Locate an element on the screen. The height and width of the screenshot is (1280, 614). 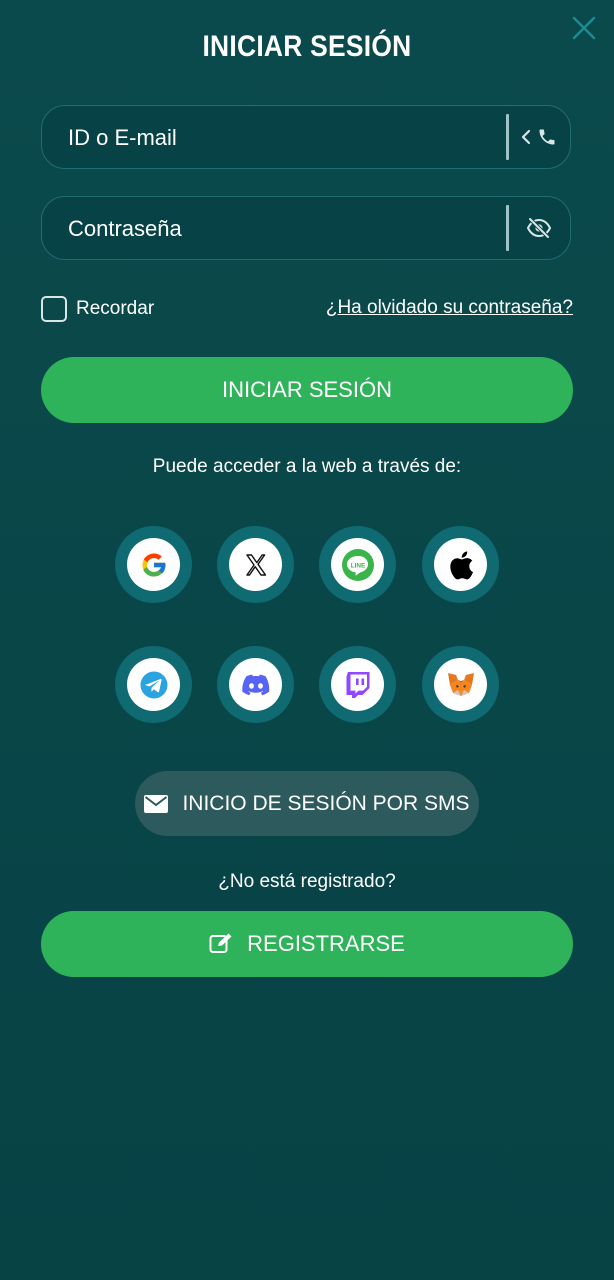
social-login-caption: Puede acceder a la web a través de: is located at coordinates (307, 466).